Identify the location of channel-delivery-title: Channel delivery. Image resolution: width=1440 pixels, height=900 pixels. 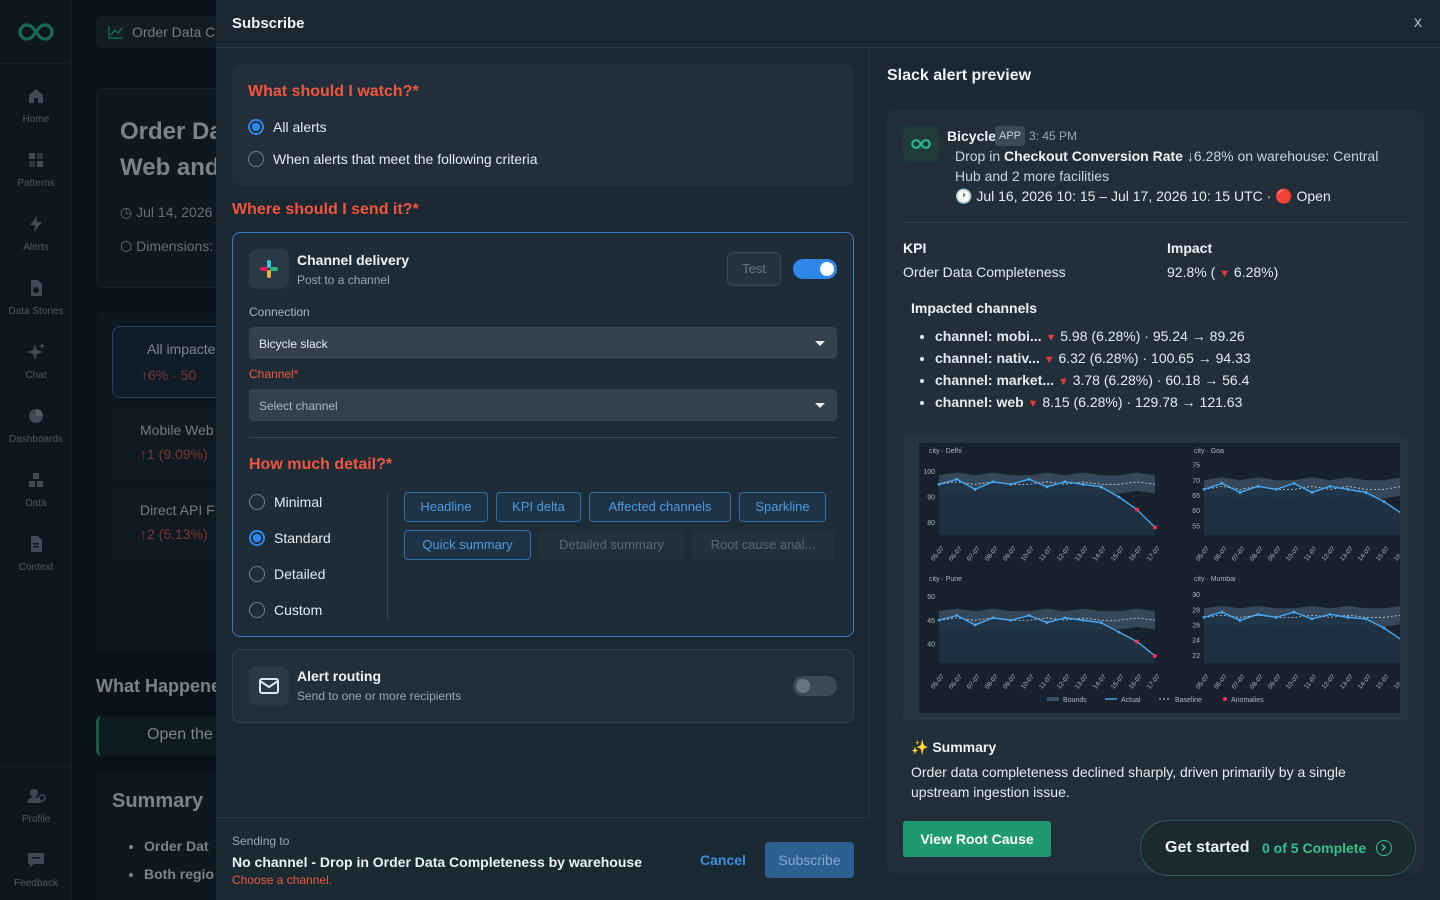
(353, 260).